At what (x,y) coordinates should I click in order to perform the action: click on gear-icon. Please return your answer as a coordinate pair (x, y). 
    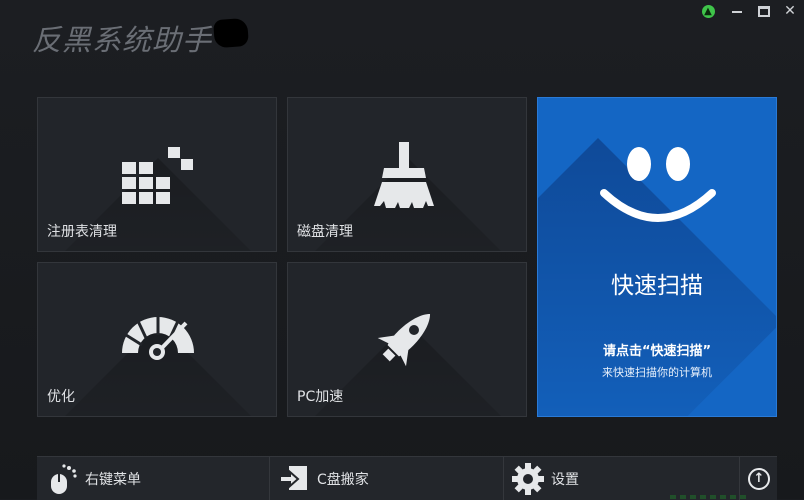
    Looking at the image, I should click on (528, 479).